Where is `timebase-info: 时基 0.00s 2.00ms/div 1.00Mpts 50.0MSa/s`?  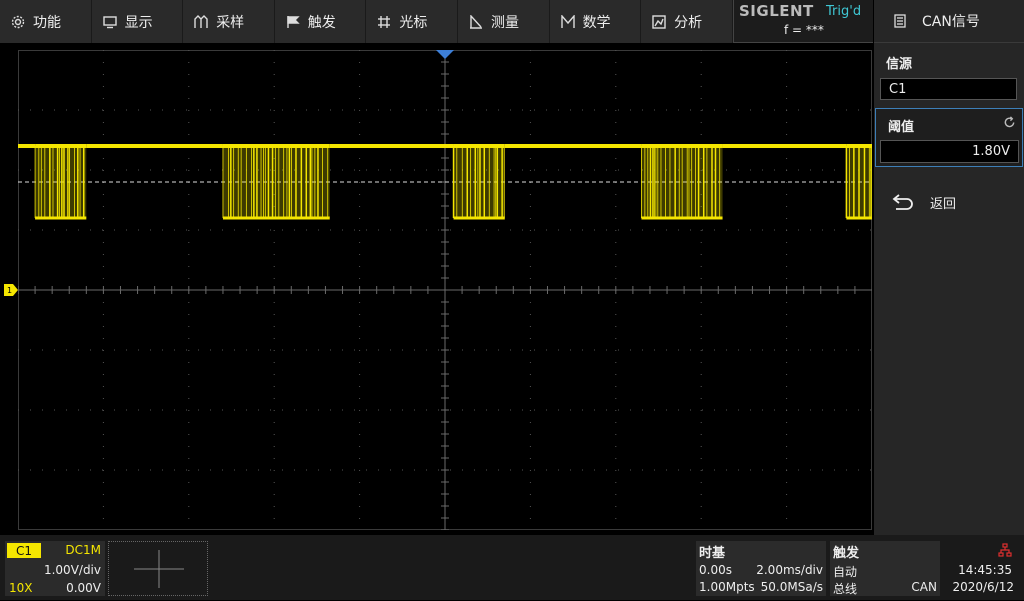
timebase-info: 时基 0.00s 2.00ms/div 1.00Mpts 50.0MSa/s is located at coordinates (761, 568).